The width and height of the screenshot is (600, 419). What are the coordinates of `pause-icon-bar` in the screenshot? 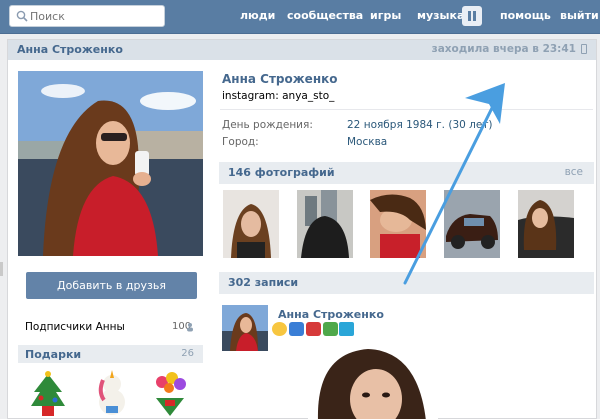 It's located at (474, 16).